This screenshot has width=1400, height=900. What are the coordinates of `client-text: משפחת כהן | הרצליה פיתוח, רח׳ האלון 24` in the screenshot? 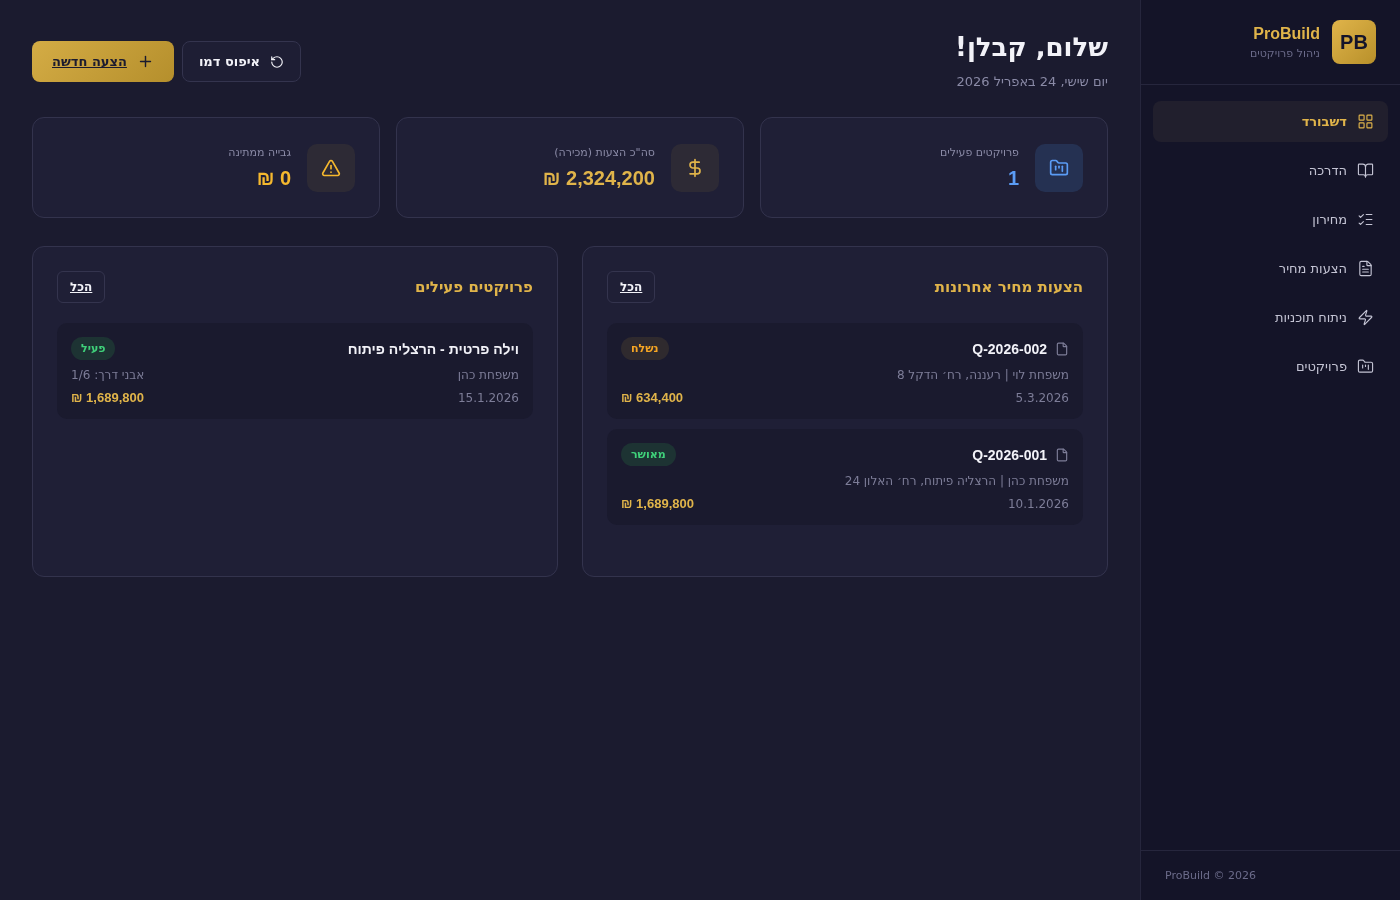 It's located at (956, 481).